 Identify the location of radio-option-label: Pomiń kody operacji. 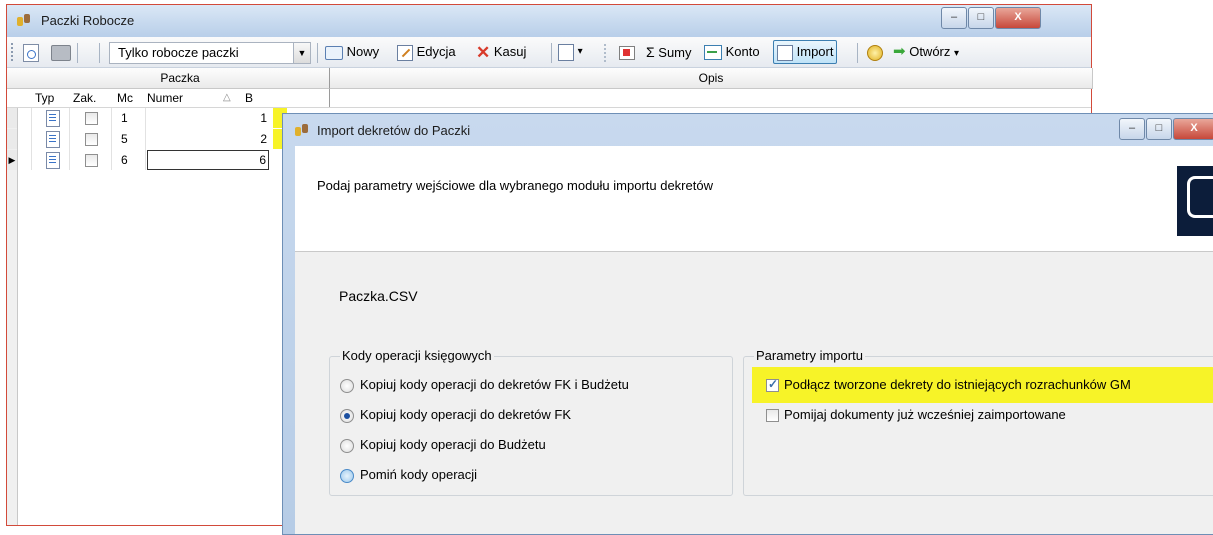
(418, 474).